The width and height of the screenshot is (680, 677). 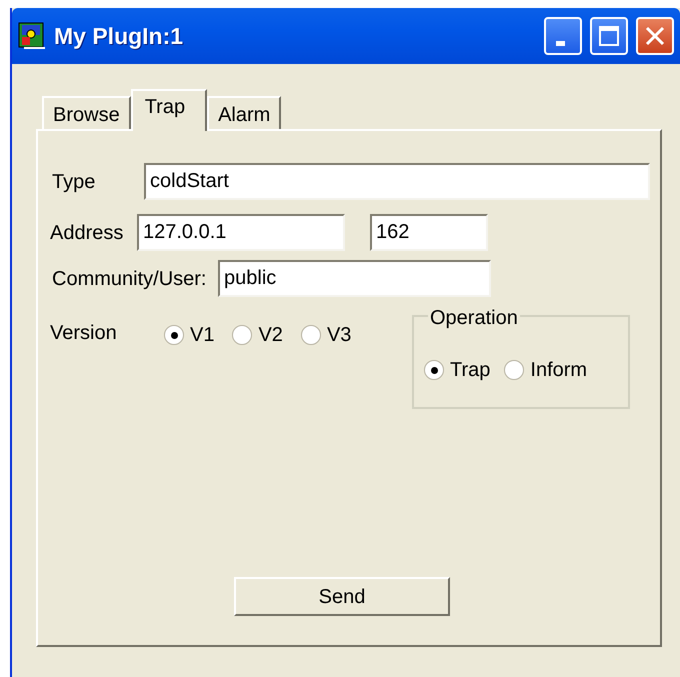 I want to click on address-field: 127.0.0.1, so click(x=241, y=232).